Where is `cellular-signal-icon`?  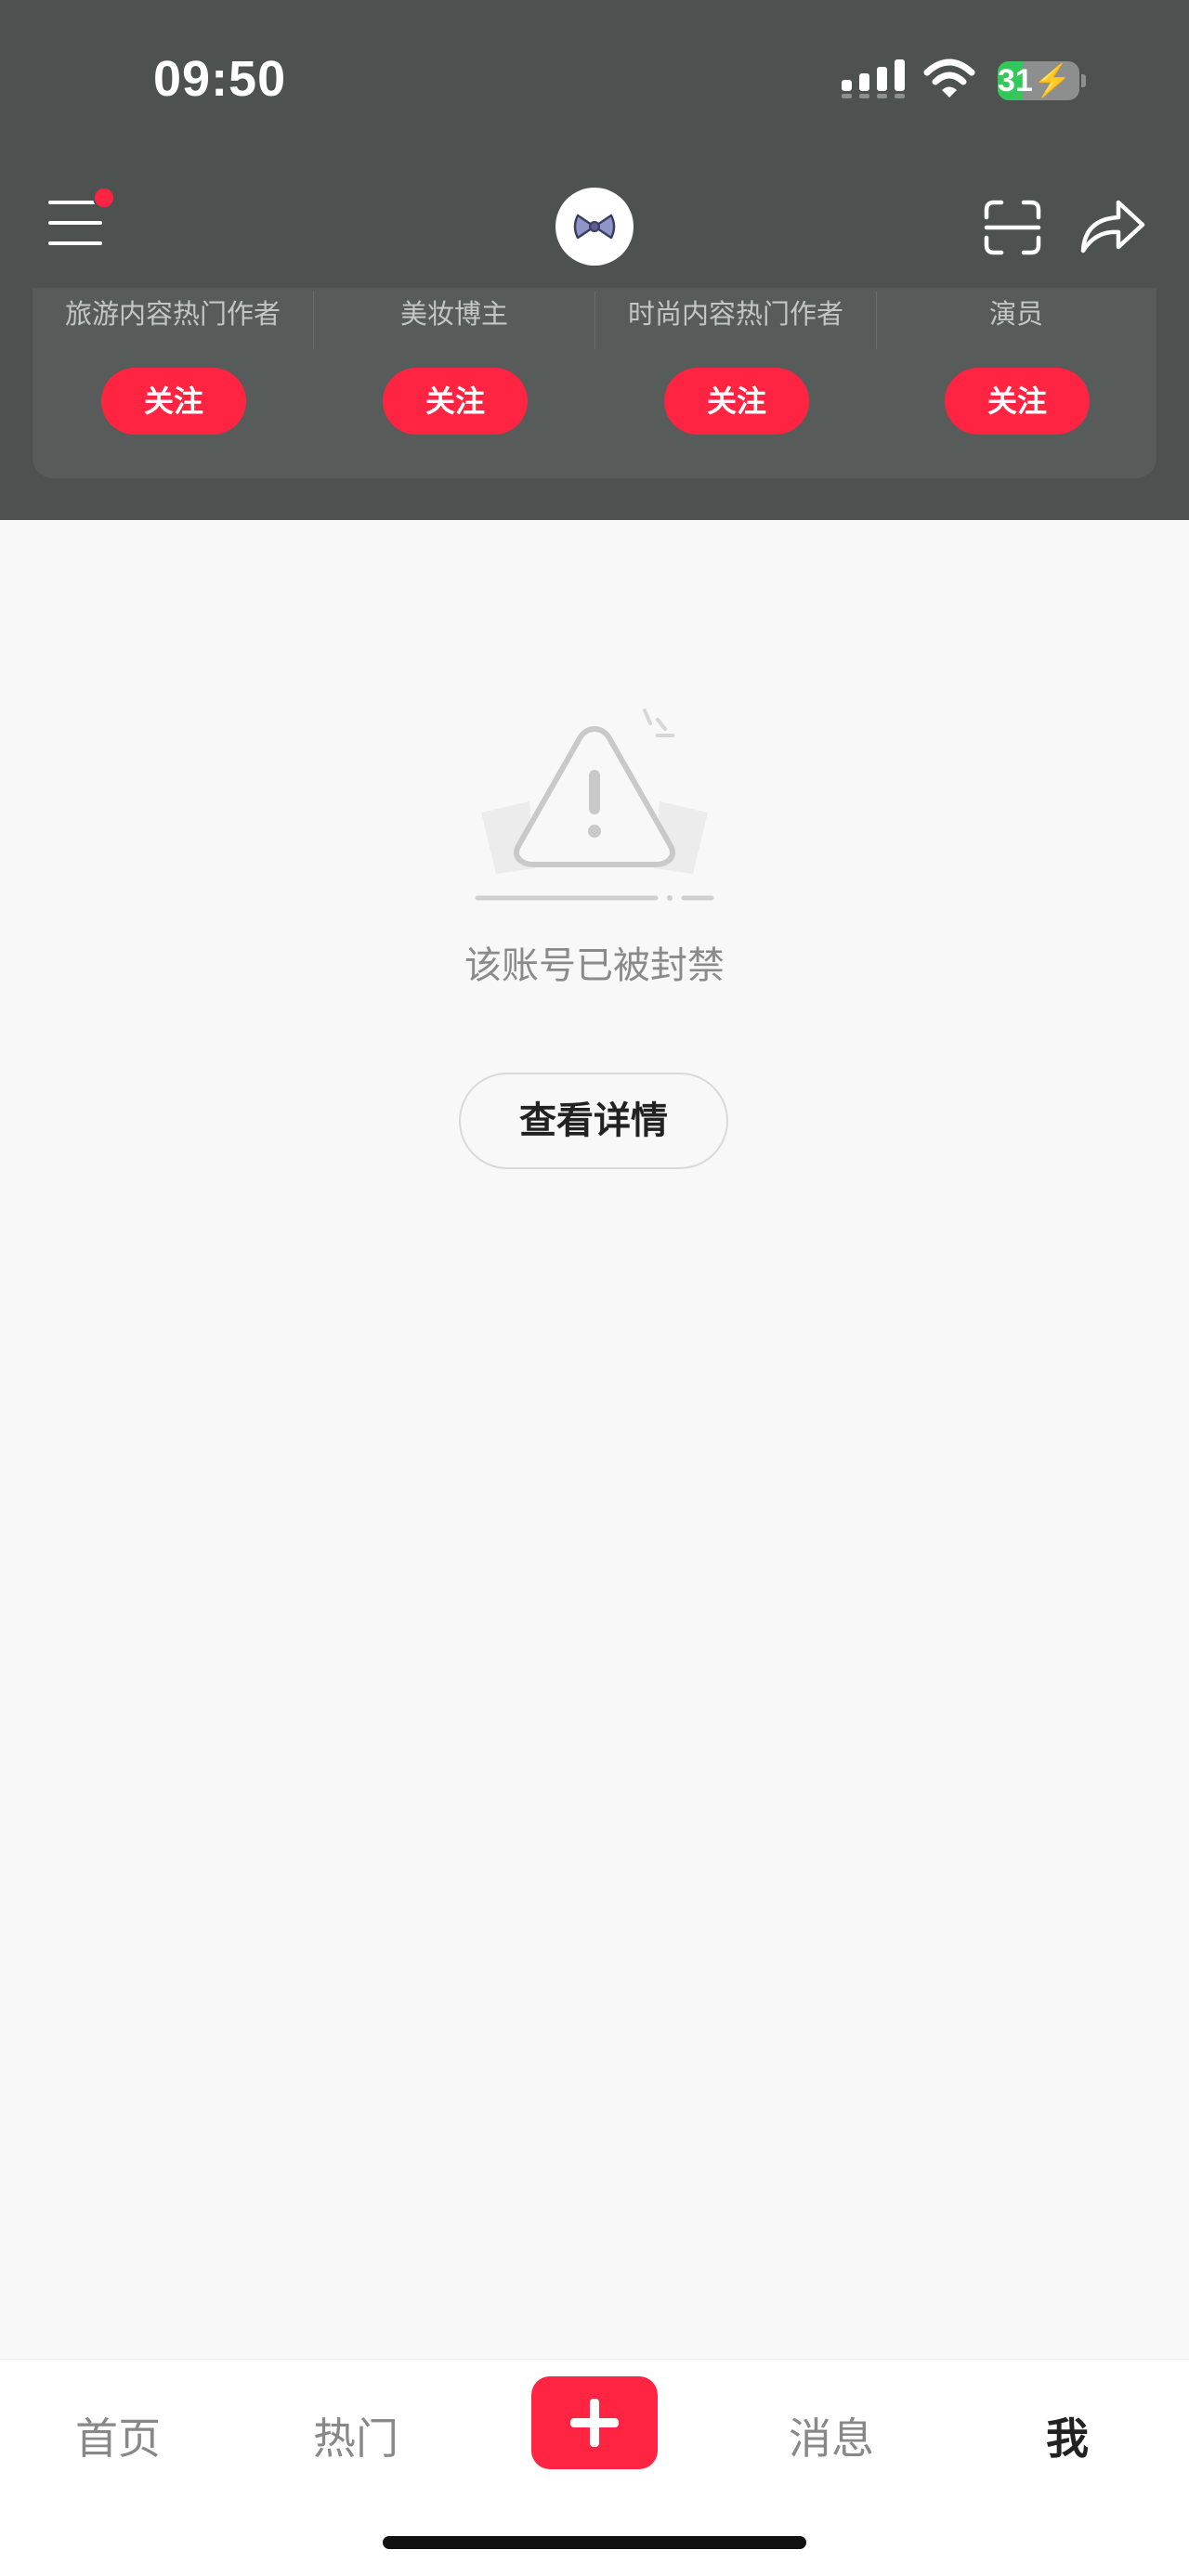
cellular-signal-icon is located at coordinates (874, 78).